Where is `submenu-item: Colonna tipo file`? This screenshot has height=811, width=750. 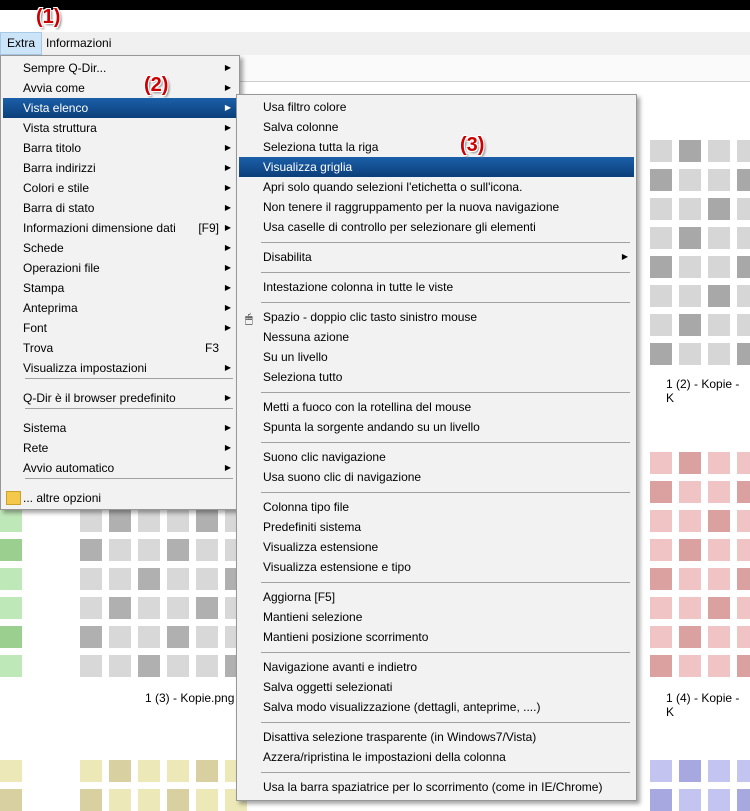 submenu-item: Colonna tipo file is located at coordinates (436, 507).